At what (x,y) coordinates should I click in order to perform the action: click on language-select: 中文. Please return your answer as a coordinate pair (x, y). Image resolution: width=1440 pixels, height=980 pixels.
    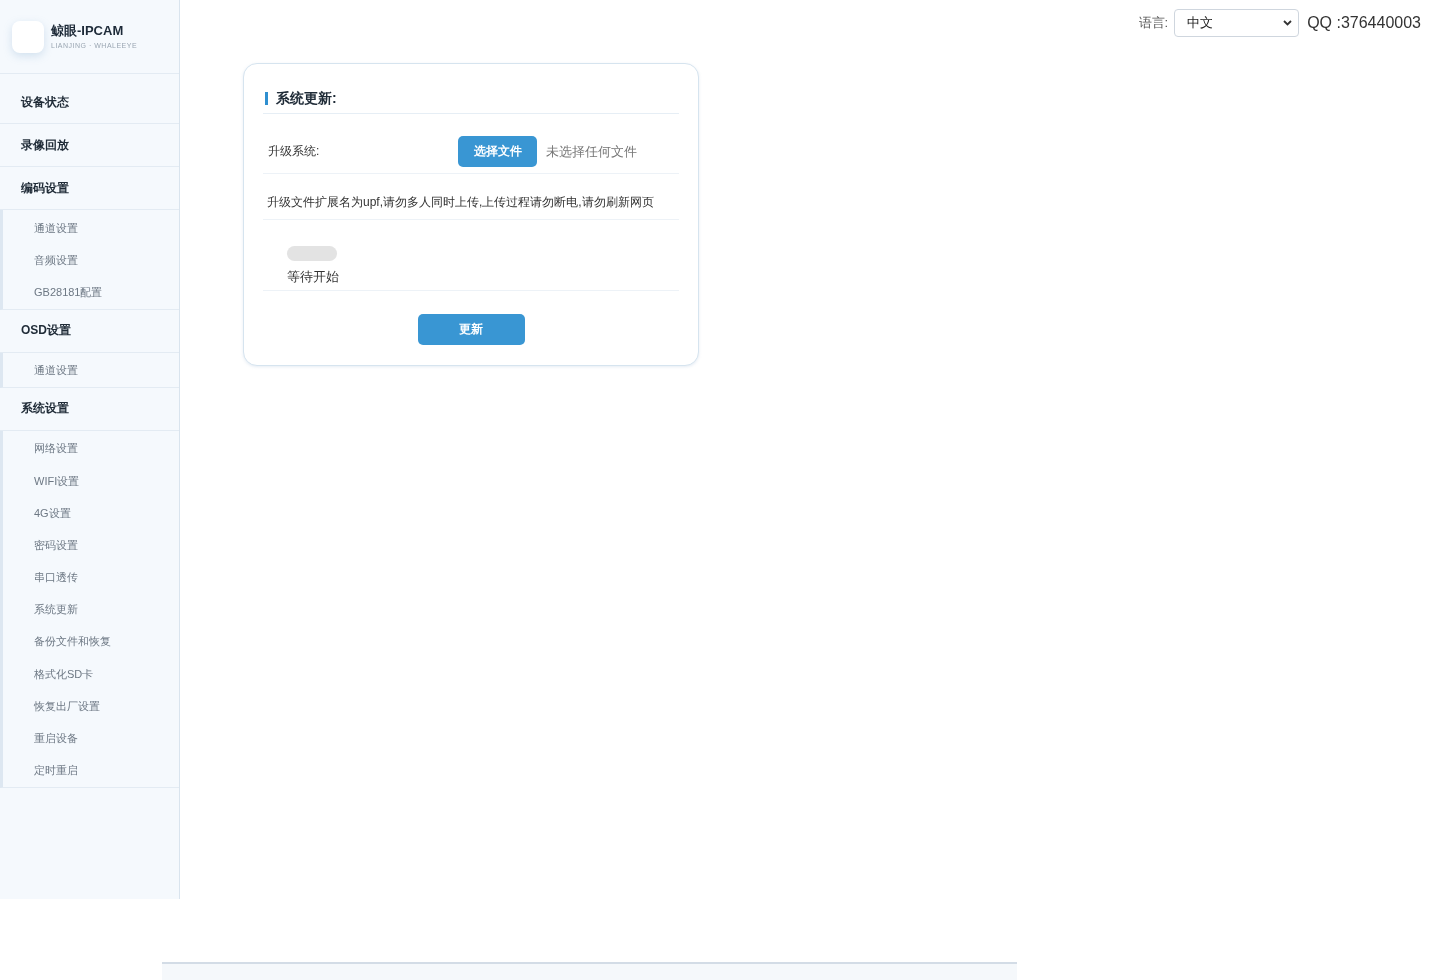
    Looking at the image, I should click on (1237, 23).